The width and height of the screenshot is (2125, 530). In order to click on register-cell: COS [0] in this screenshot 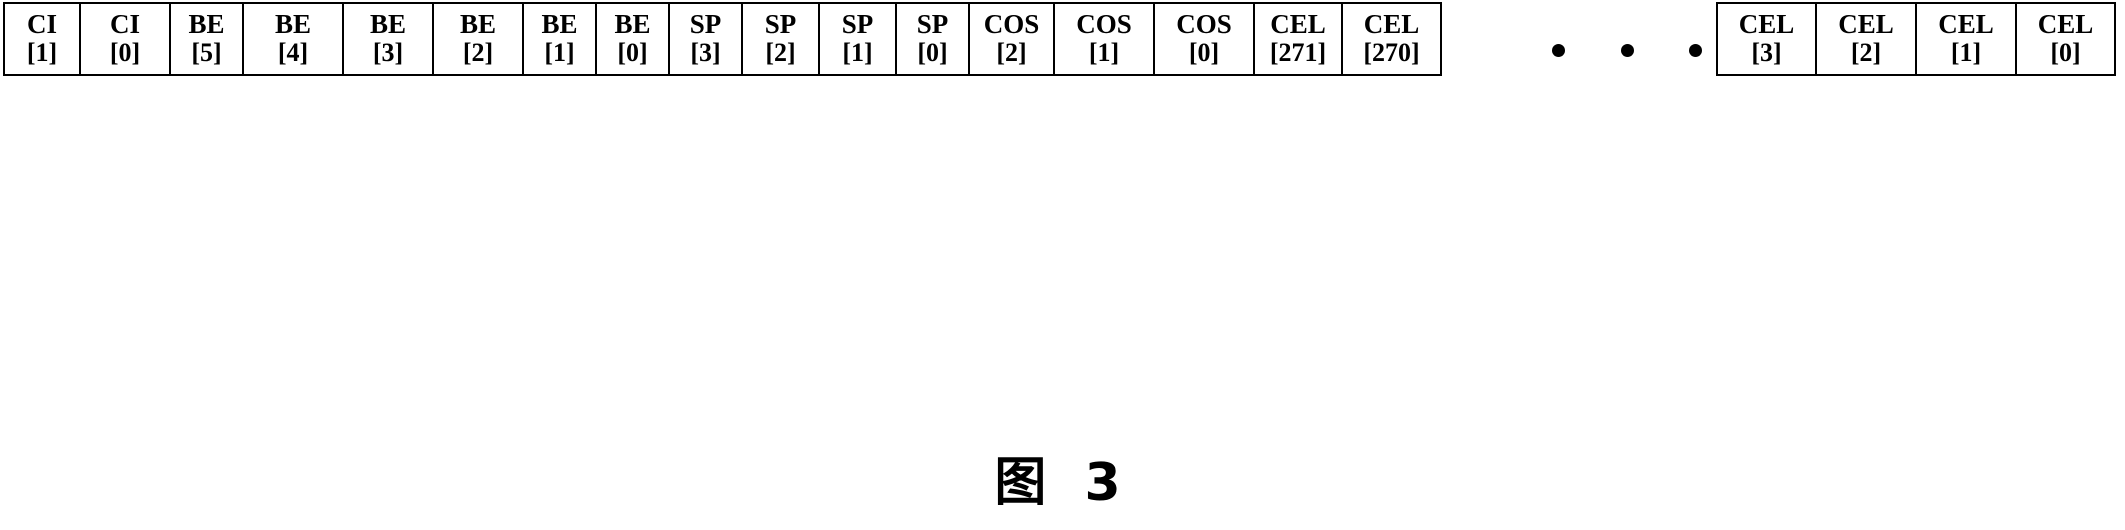, I will do `click(1204, 39)`.